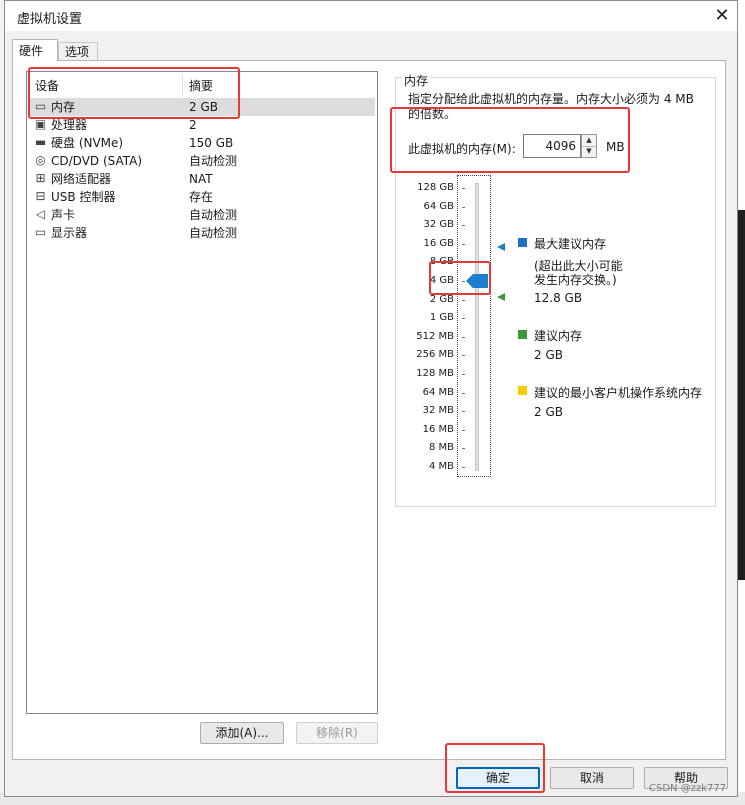 Image resolution: width=745 pixels, height=805 pixels. I want to click on tab-options: 选项, so click(78, 51).